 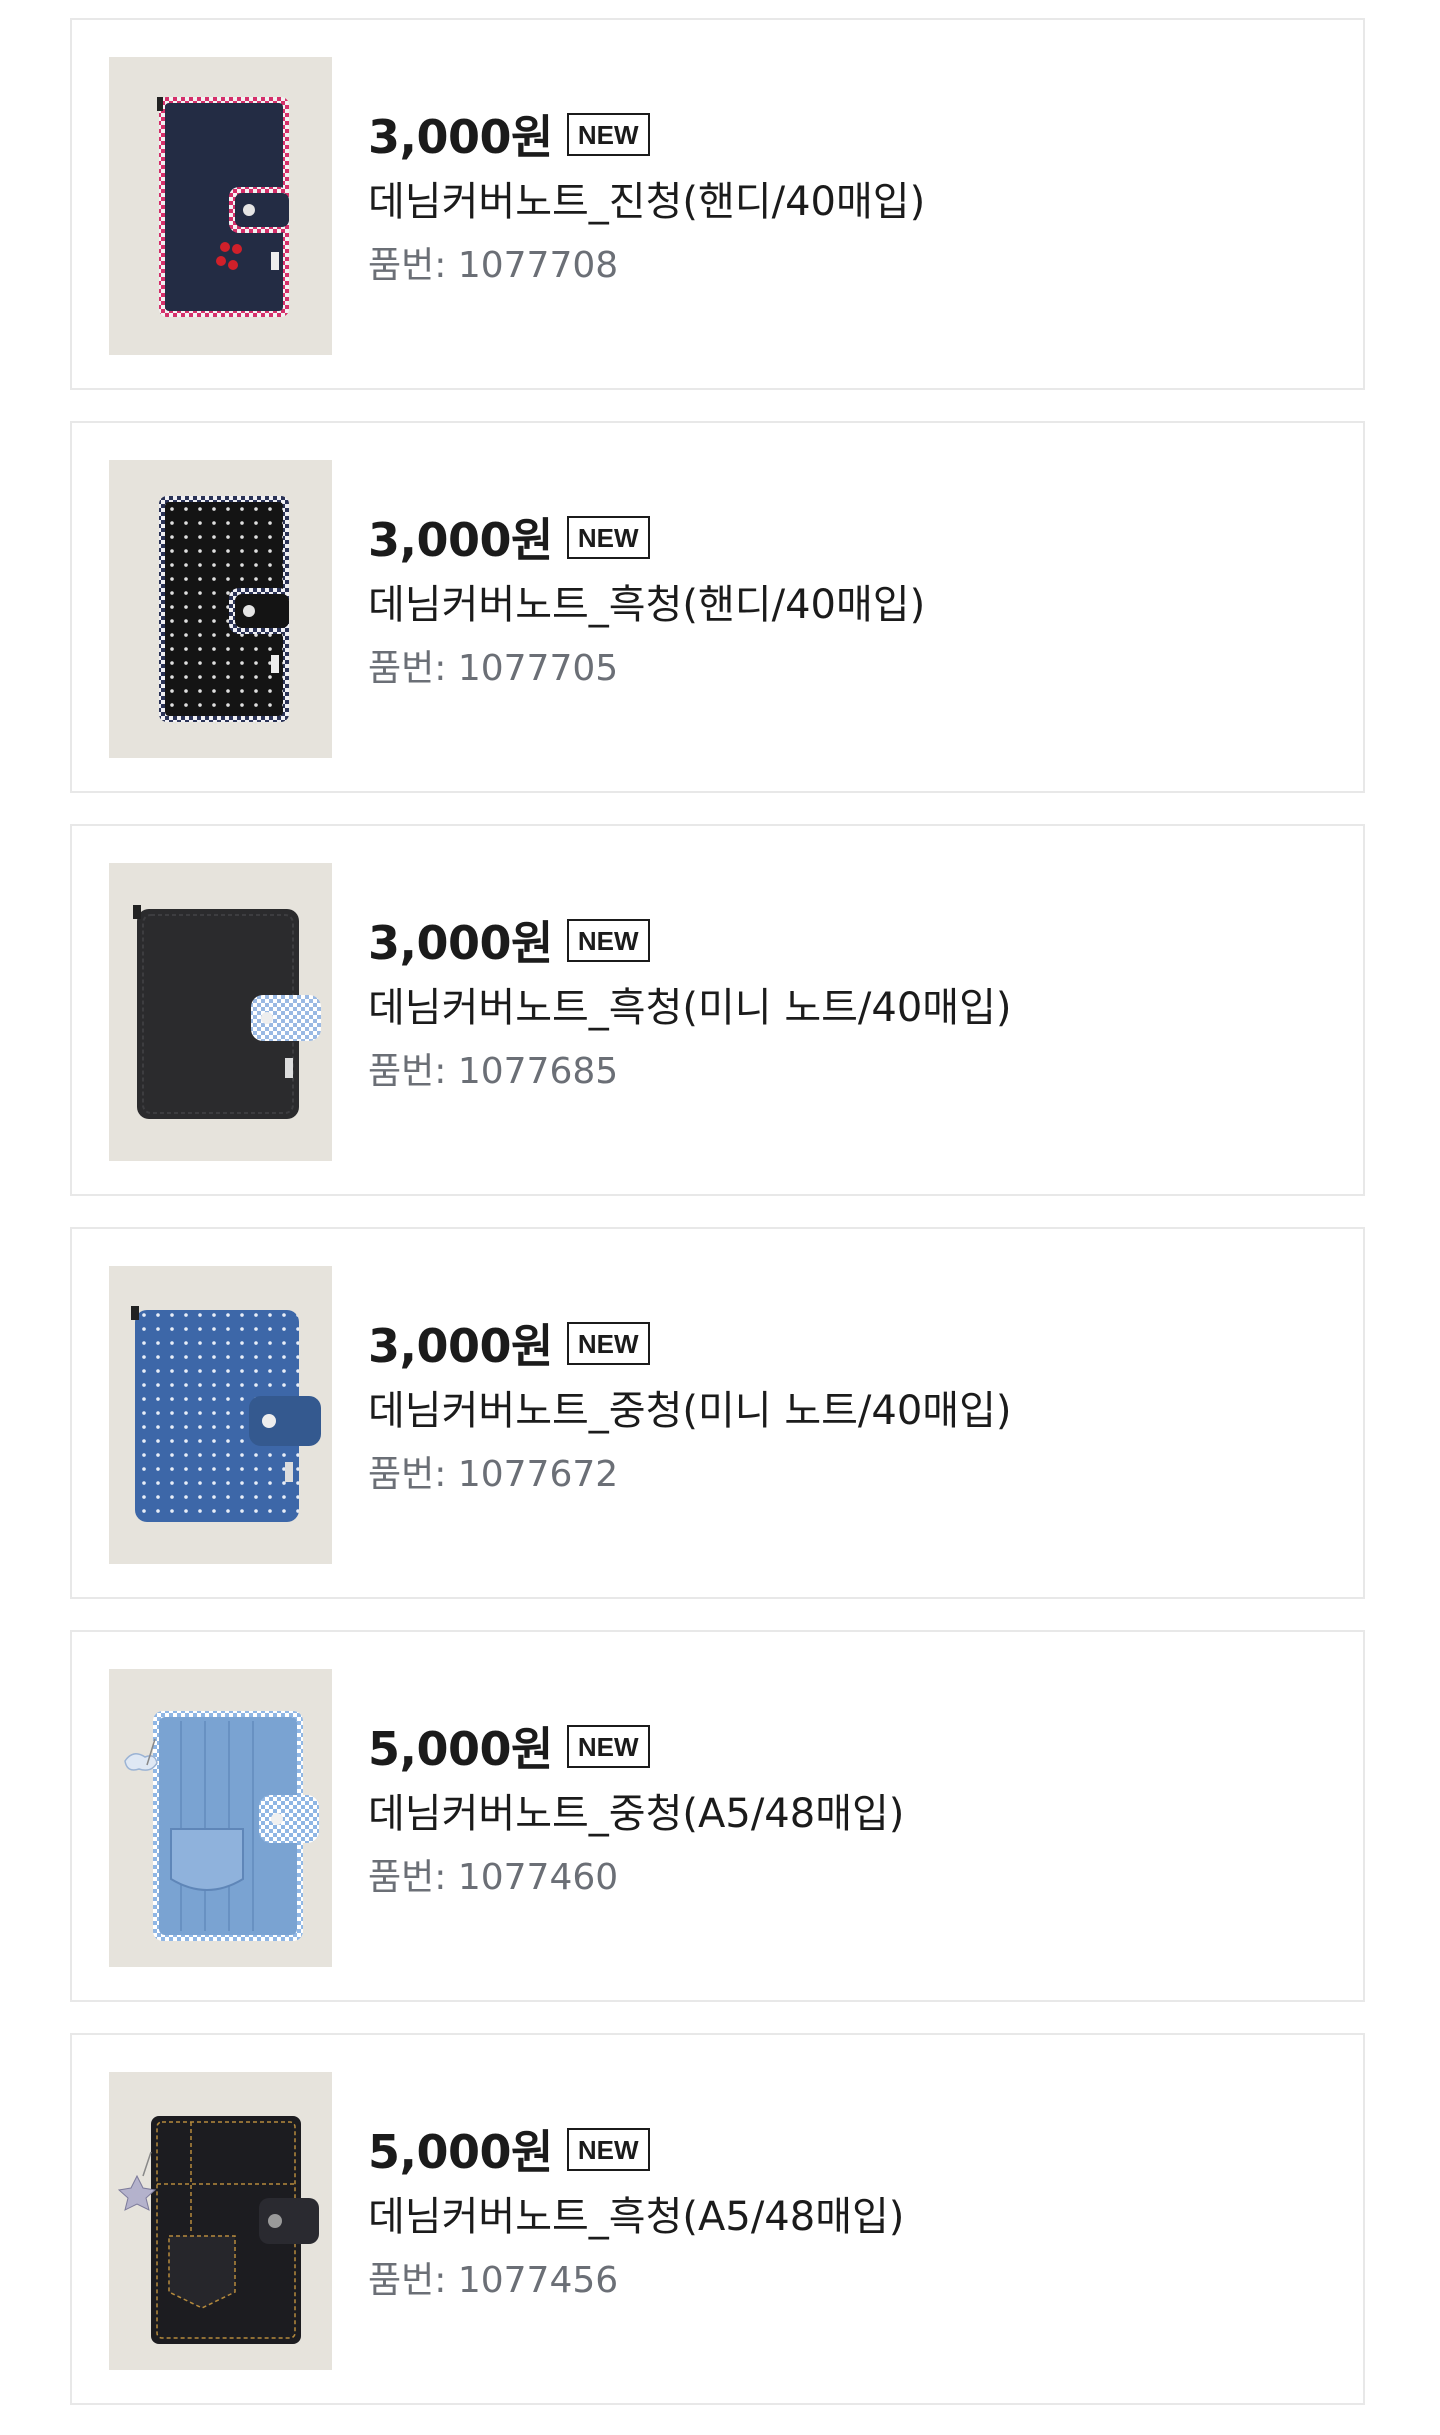 I want to click on product-code-value: 1077460, so click(x=538, y=1877).